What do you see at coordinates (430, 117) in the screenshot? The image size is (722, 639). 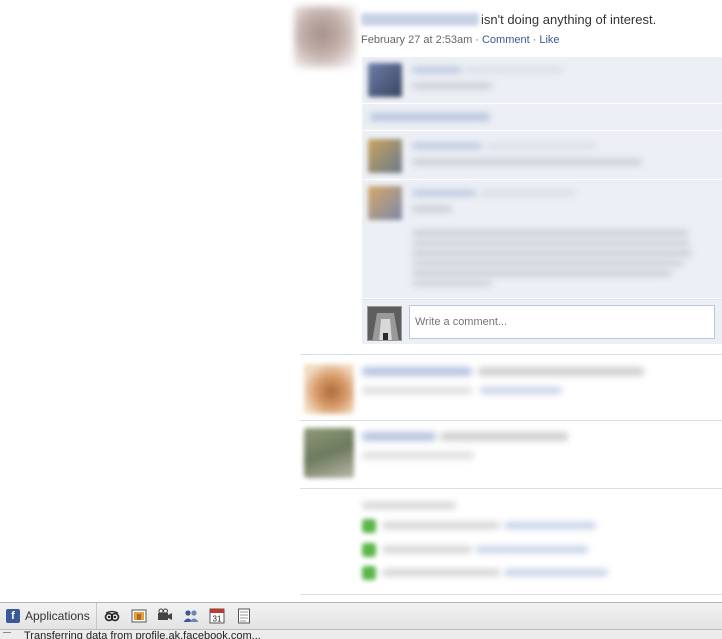 I see `view-all-comments-link` at bounding box center [430, 117].